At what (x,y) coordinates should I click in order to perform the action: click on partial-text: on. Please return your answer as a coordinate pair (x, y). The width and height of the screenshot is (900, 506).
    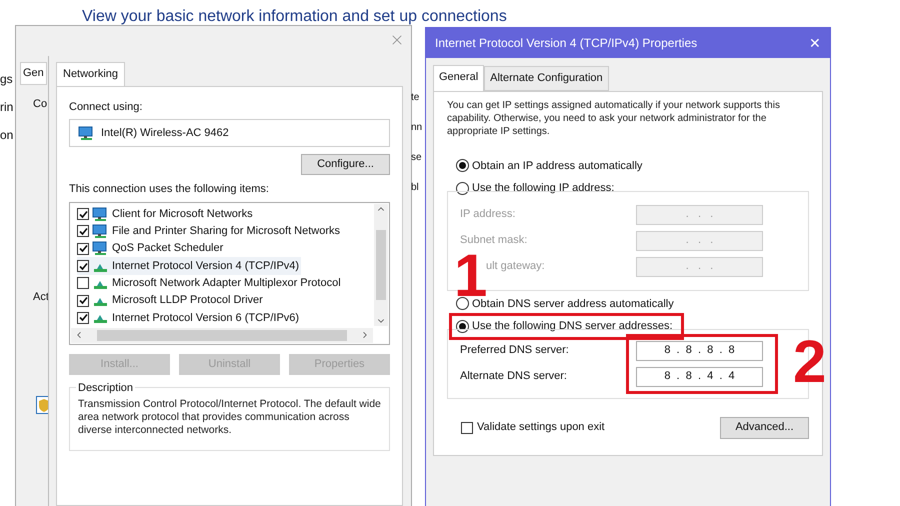
    Looking at the image, I should click on (7, 135).